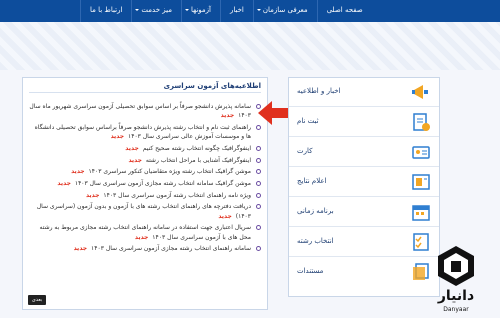 This screenshot has height=318, width=500. What do you see at coordinates (364, 122) in the screenshot?
I see `sidebar-item-registration: ثبت نام` at bounding box center [364, 122].